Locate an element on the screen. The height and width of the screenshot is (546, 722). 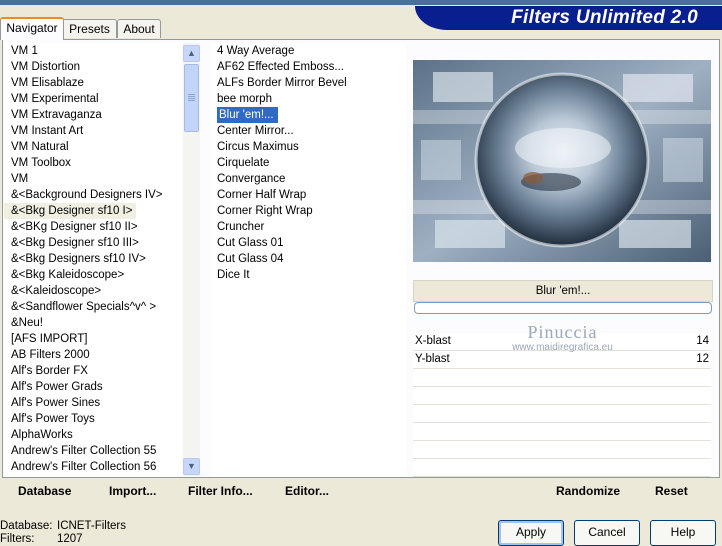
category-item: &<Bkg Kaleidoscope> is located at coordinates (93, 275).